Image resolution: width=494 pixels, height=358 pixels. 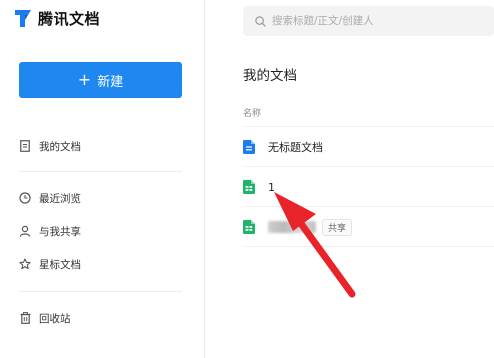 I want to click on search-input, so click(x=377, y=21).